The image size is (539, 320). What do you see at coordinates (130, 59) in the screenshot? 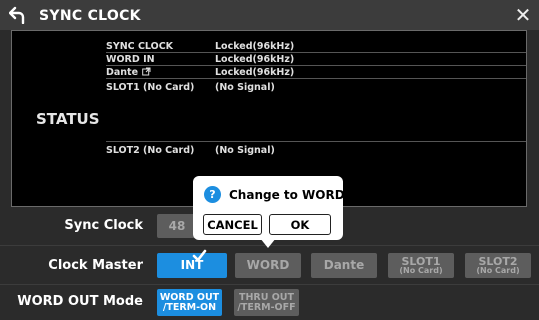
I see `status-row-name: WORD IN` at bounding box center [130, 59].